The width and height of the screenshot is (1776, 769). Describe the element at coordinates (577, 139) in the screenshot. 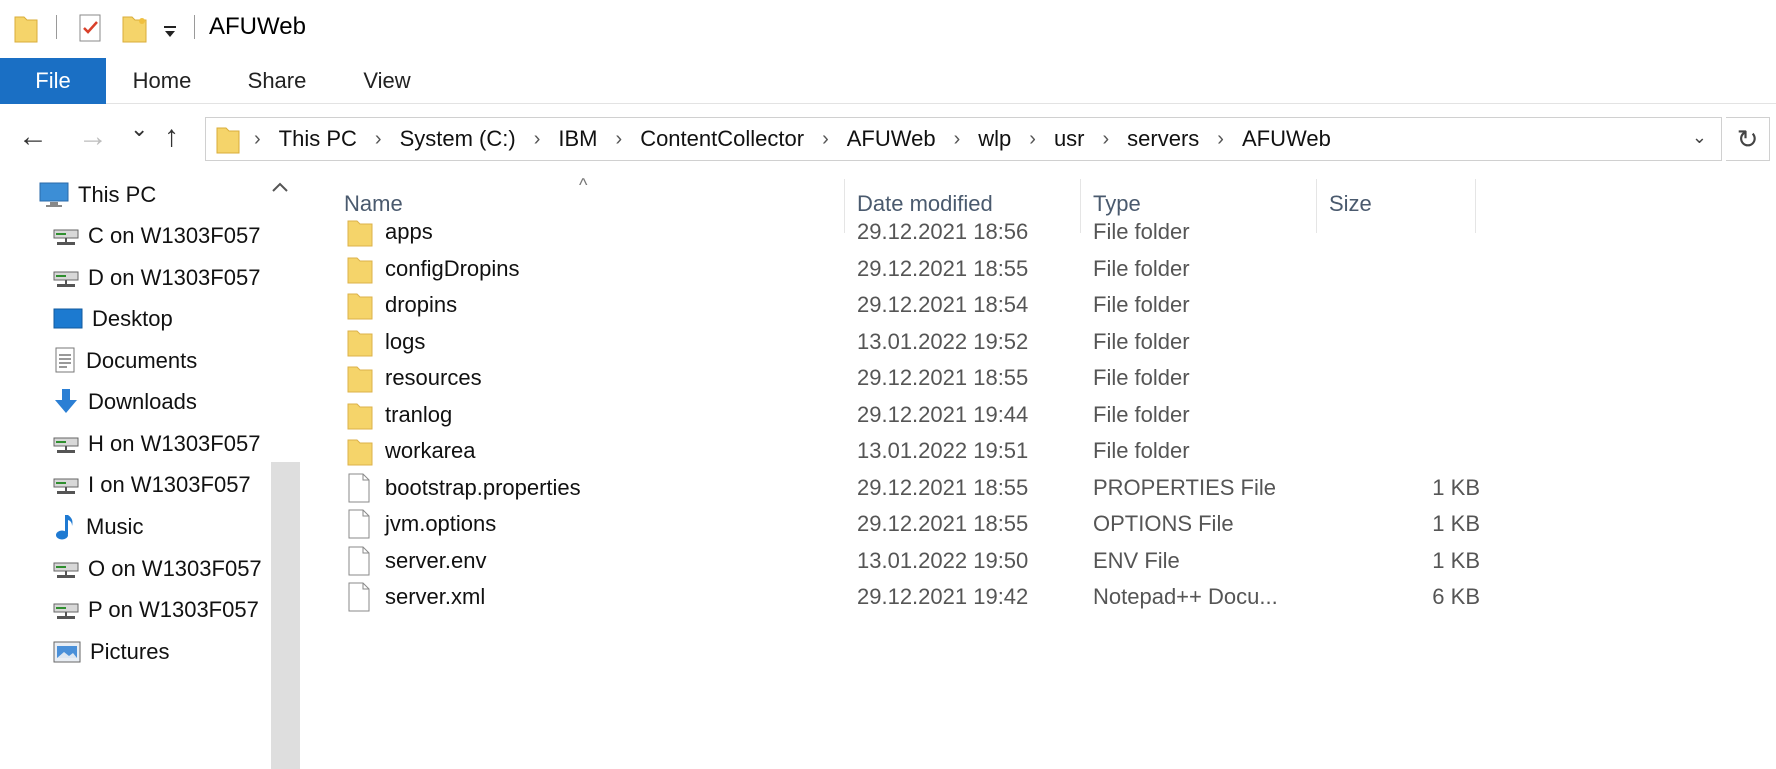

I see `breadcrumb-item: IBM` at that location.